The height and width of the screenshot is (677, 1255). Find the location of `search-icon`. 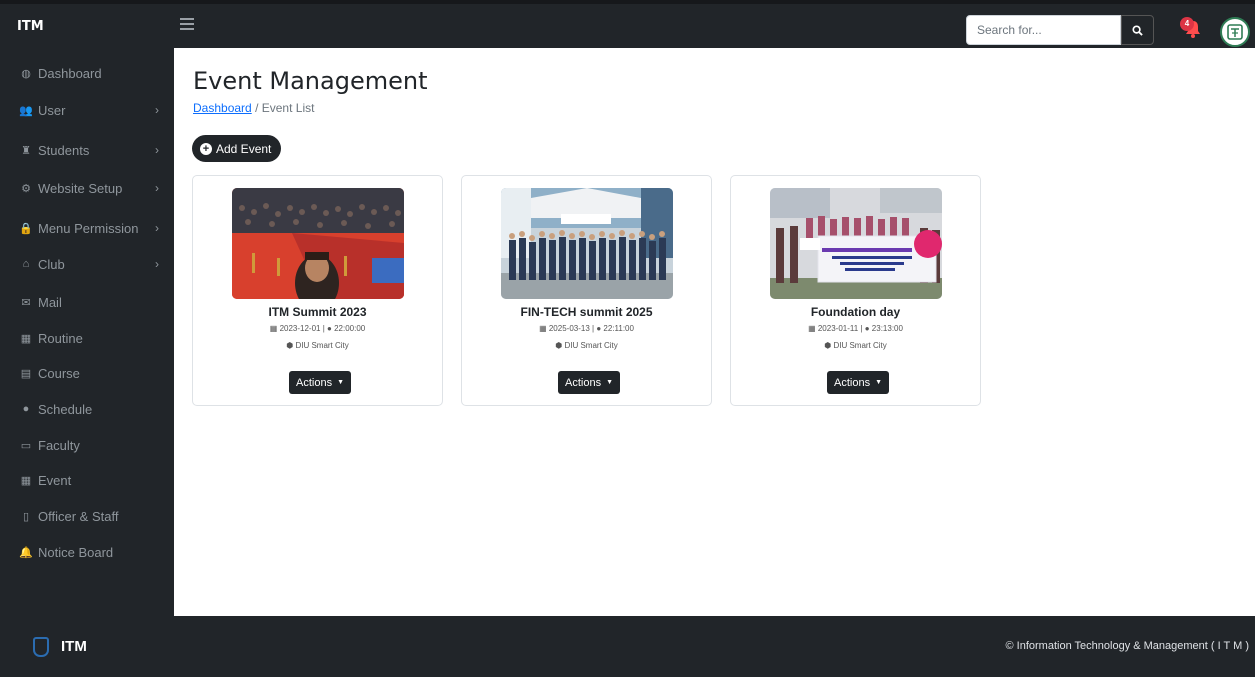

search-icon is located at coordinates (1137, 30).